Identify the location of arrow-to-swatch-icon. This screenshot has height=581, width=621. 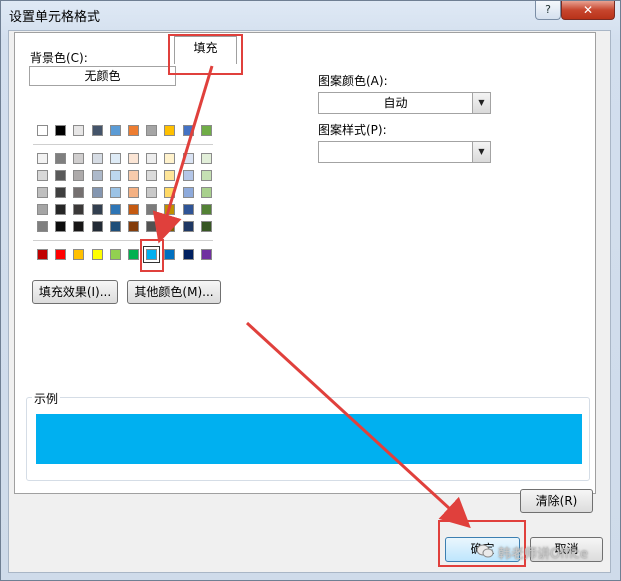
(183, 154).